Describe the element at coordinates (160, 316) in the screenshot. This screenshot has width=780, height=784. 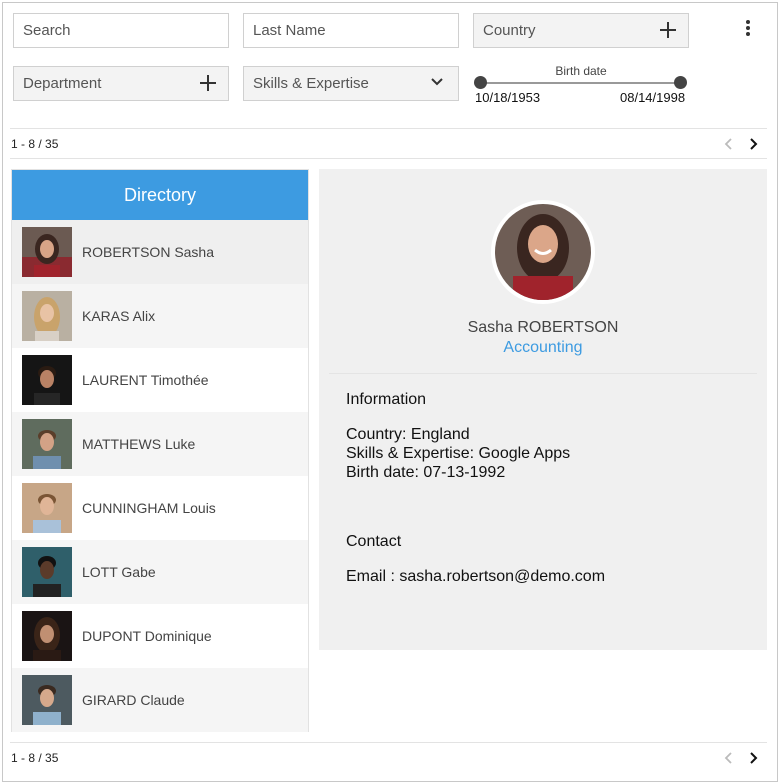
I see `list-item: KARAS Alix` at that location.